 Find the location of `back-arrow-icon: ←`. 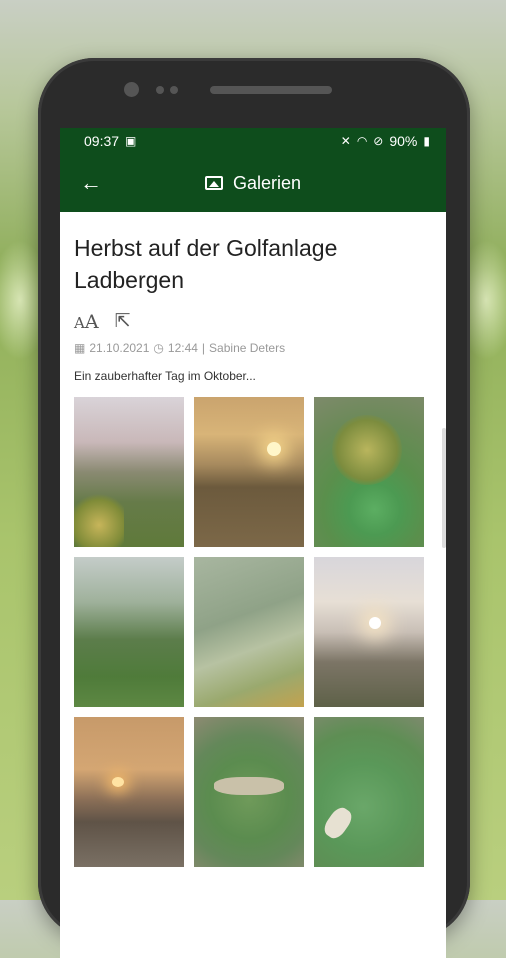

back-arrow-icon: ← is located at coordinates (91, 183).